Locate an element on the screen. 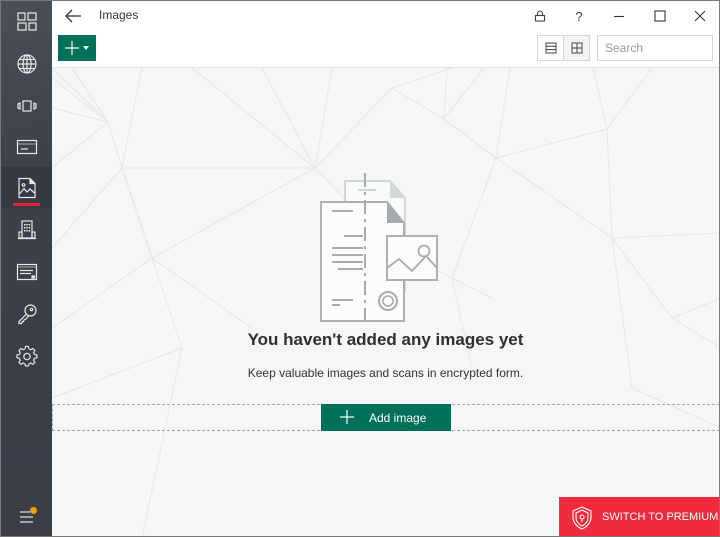 Image resolution: width=720 pixels, height=537 pixels. view-toggle is located at coordinates (563, 48).